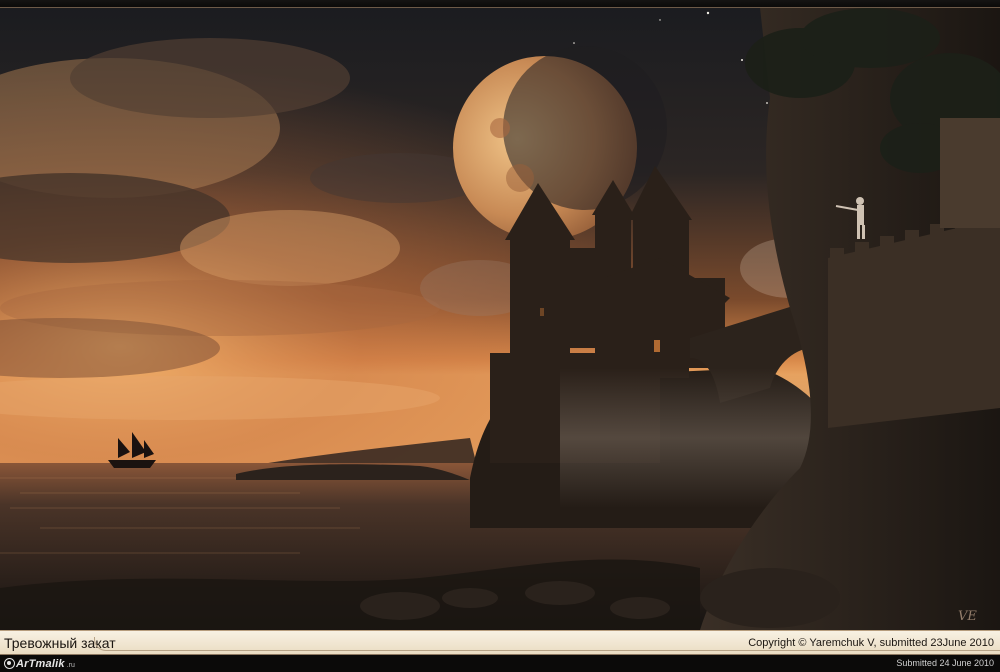 Image resolution: width=1000 pixels, height=672 pixels. Describe the element at coordinates (70, 665) in the screenshot. I see `logo-suffix: .ru` at that location.